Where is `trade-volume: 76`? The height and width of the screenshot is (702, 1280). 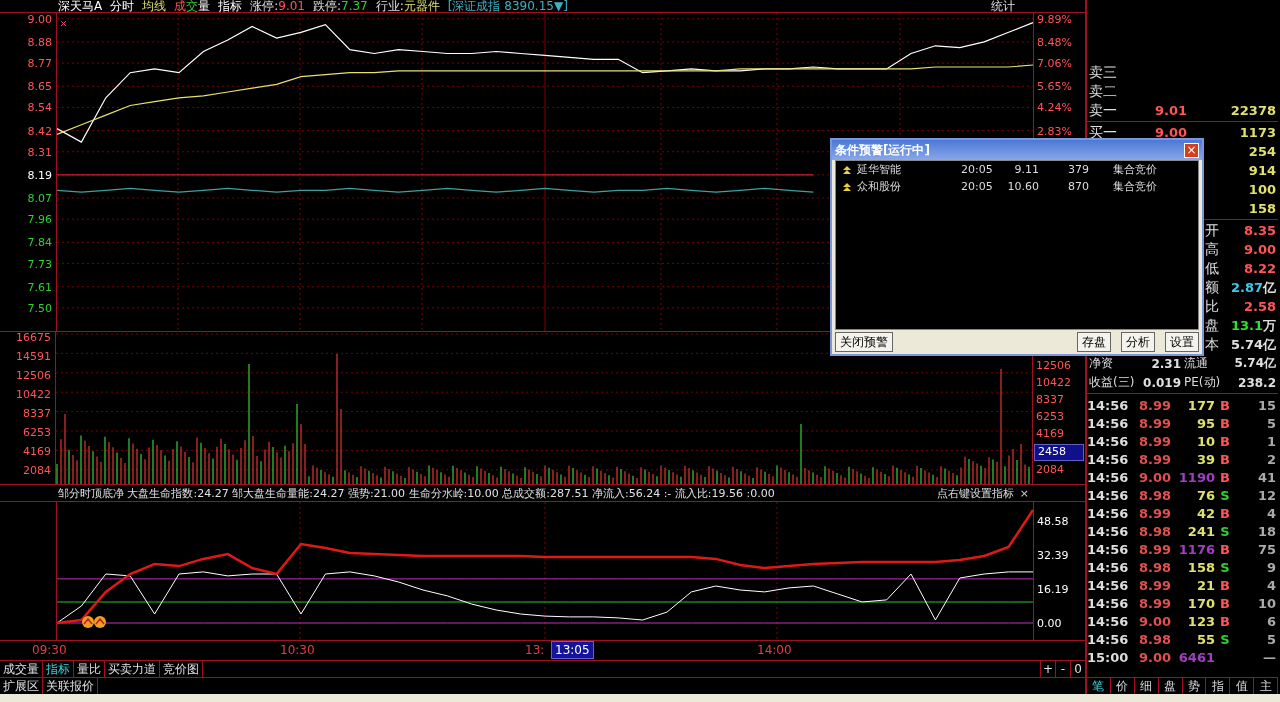
trade-volume: 76 is located at coordinates (1205, 495).